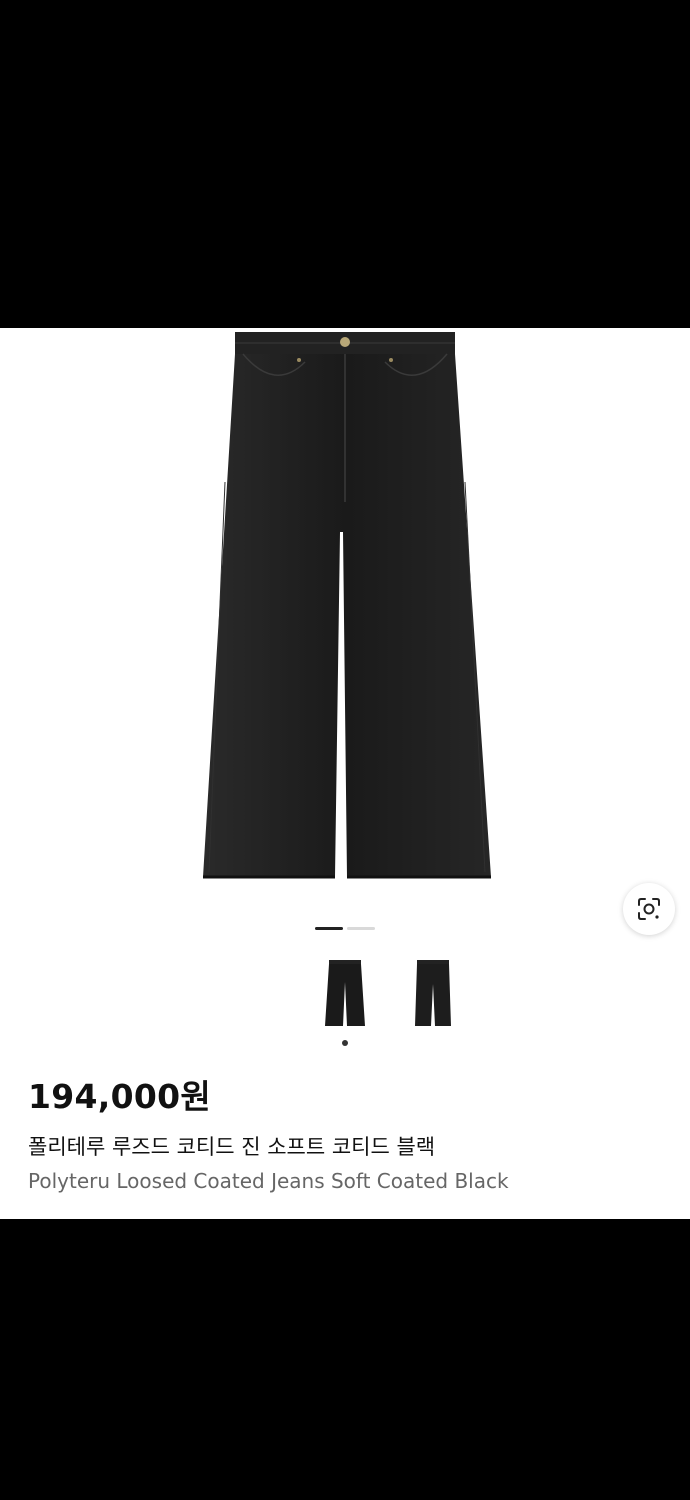 This screenshot has height=1500, width=690. I want to click on thumbnail-selected-indicator, so click(345, 1043).